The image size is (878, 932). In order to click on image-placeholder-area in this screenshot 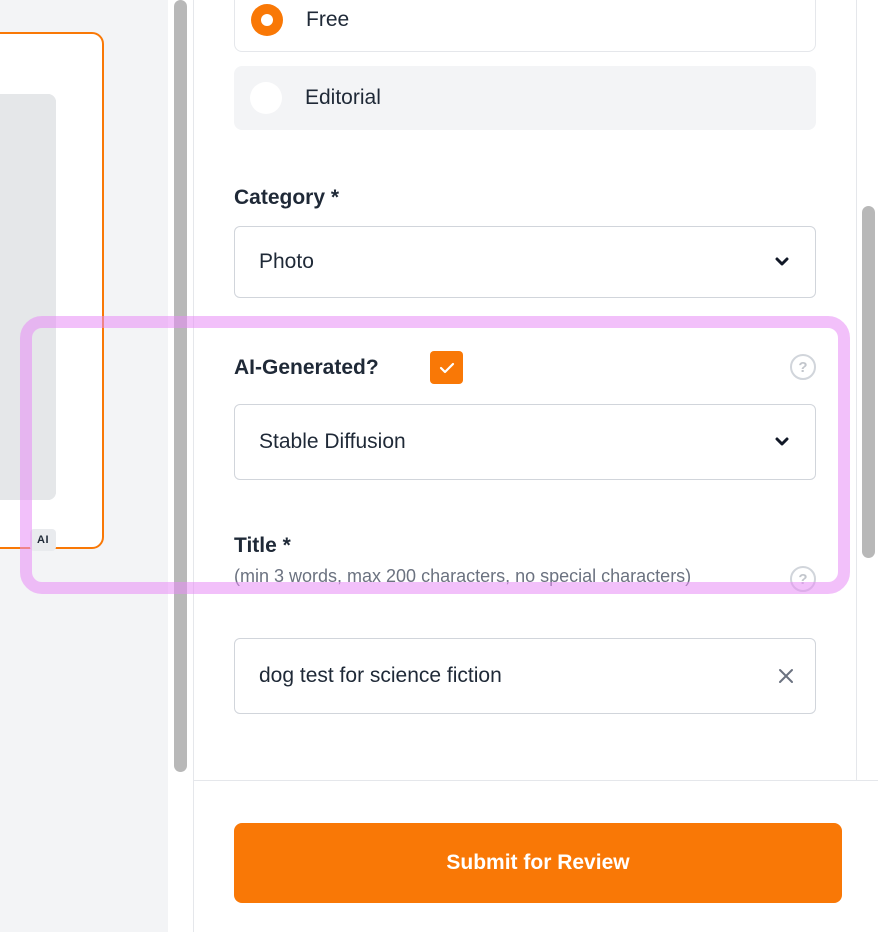, I will do `click(28, 297)`.